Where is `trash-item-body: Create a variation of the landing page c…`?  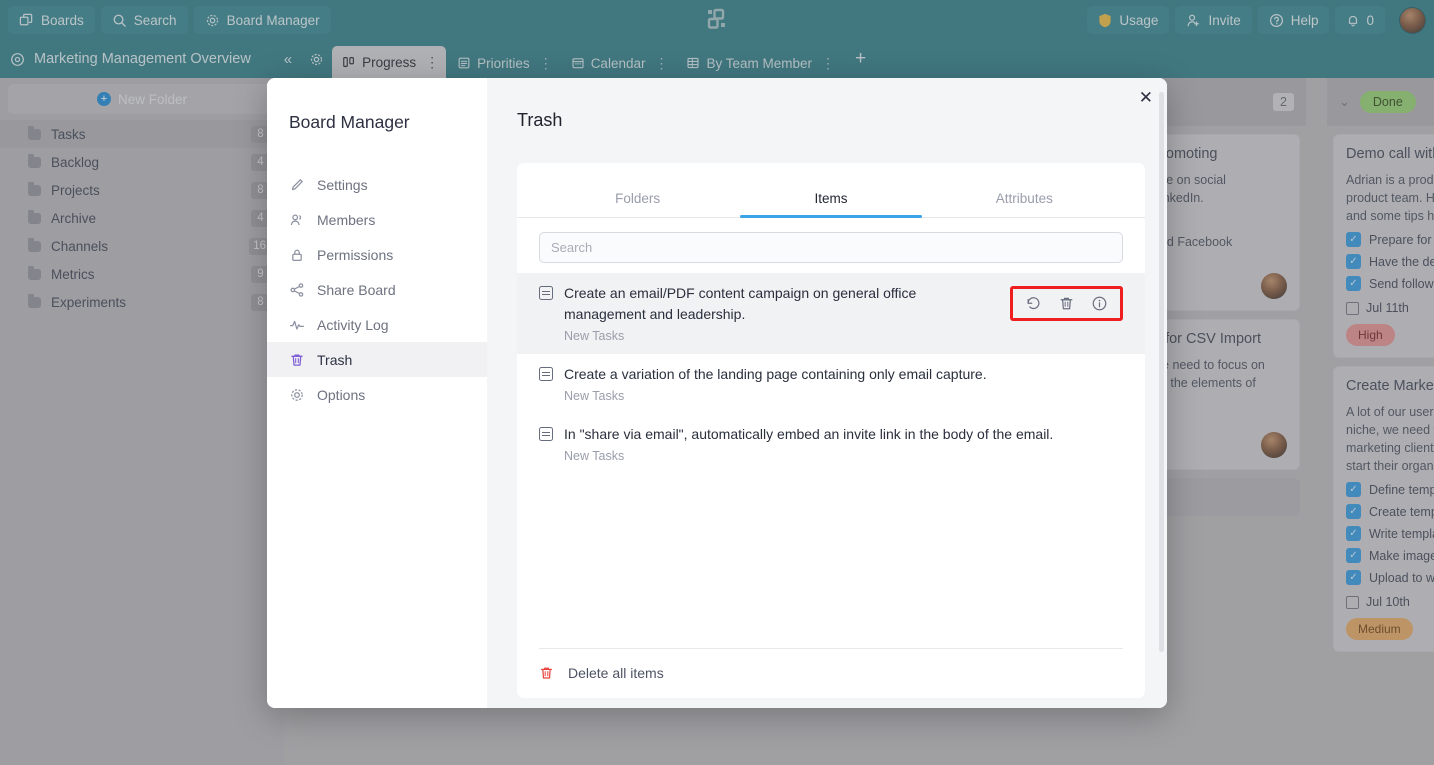 trash-item-body: Create a variation of the landing page c… is located at coordinates (843, 383).